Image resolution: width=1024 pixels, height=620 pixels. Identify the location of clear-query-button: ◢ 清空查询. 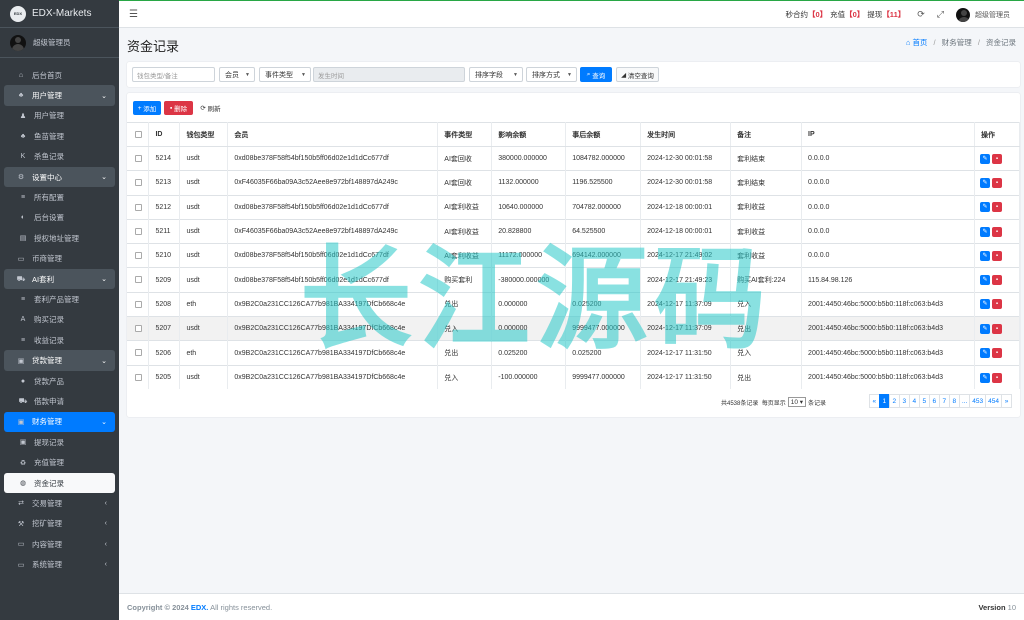
(637, 74).